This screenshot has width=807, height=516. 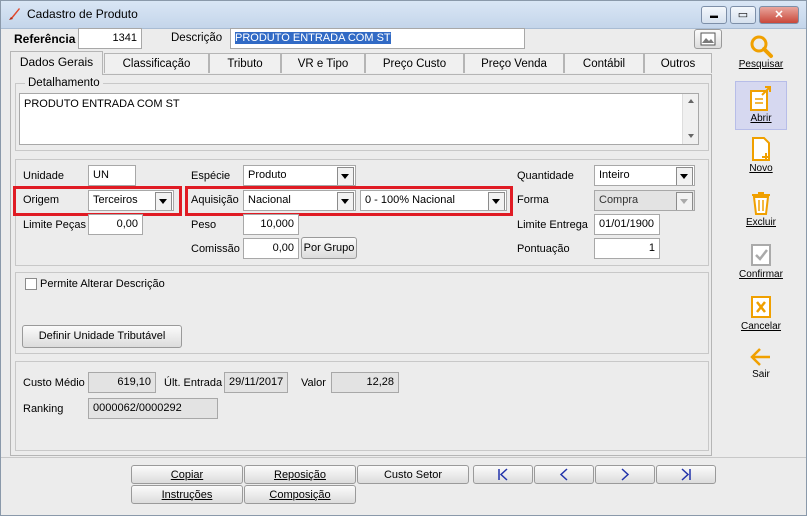 I want to click on cancel-icon, so click(x=761, y=307).